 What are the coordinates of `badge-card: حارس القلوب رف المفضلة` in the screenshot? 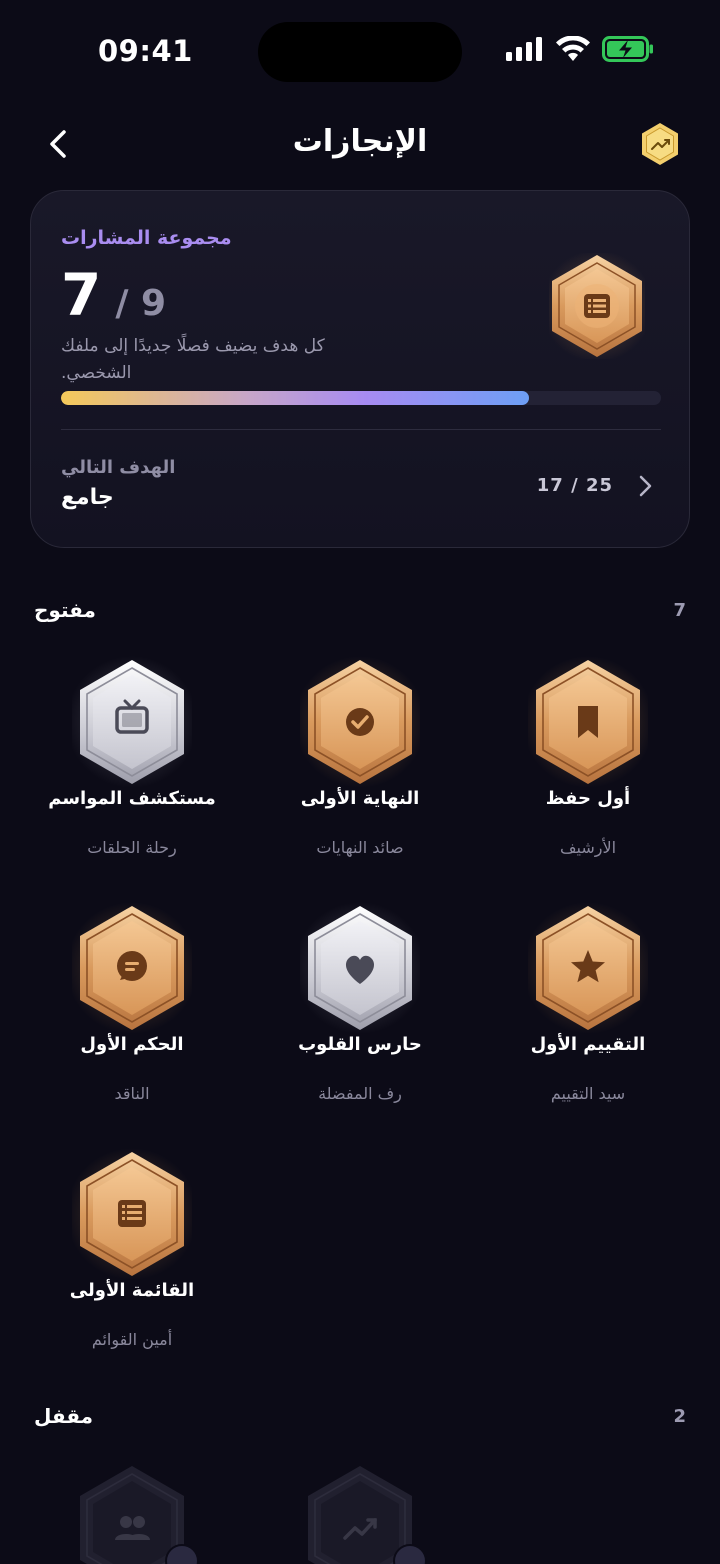 It's located at (360, 1017).